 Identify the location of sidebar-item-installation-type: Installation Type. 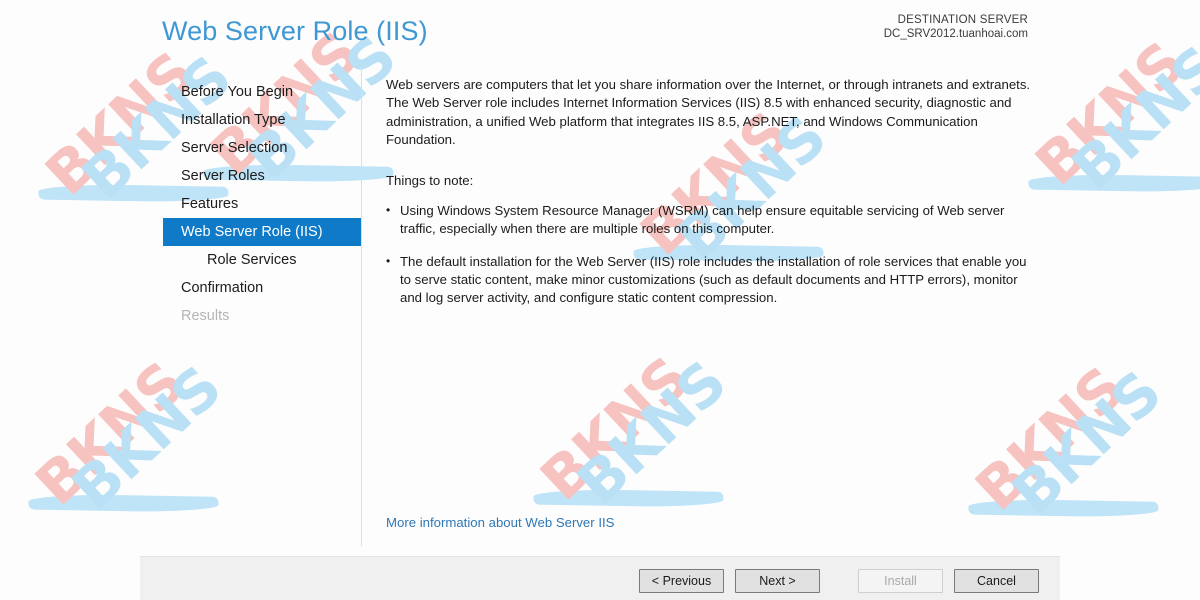
(262, 120).